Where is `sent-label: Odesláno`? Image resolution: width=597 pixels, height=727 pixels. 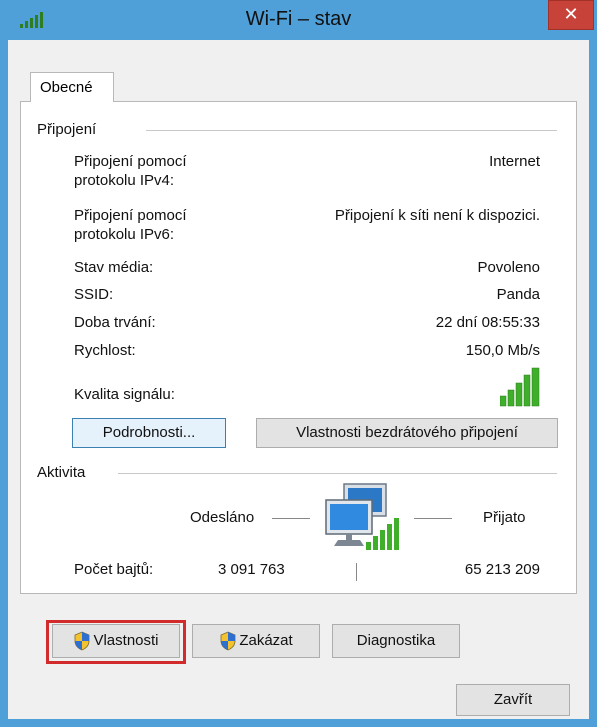
sent-label: Odesláno is located at coordinates (222, 517).